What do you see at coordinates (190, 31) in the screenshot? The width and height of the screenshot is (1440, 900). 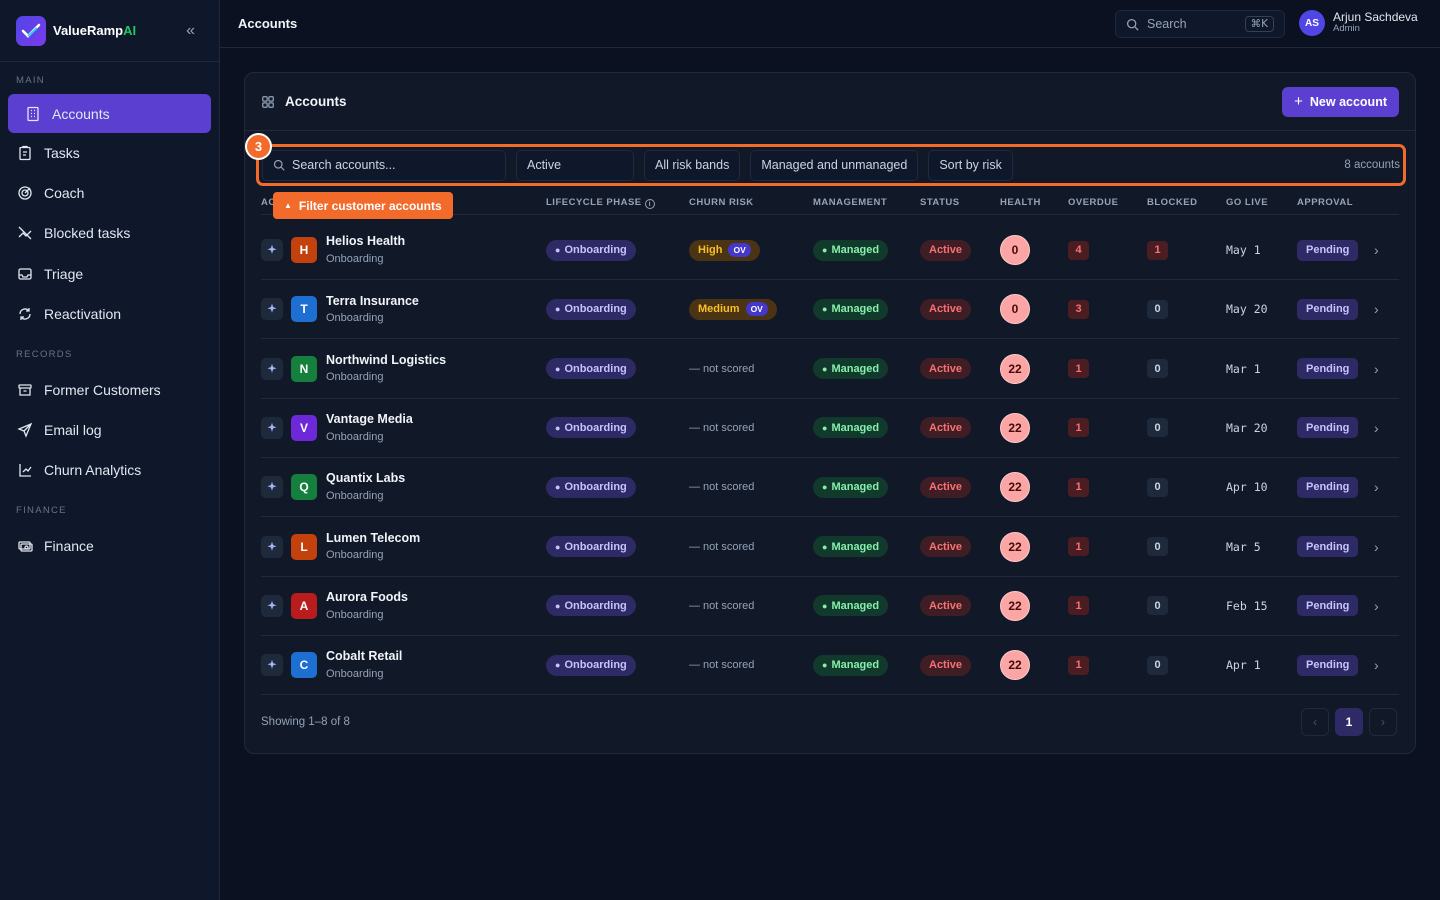 I see `collapse-sidebar-icon: «` at bounding box center [190, 31].